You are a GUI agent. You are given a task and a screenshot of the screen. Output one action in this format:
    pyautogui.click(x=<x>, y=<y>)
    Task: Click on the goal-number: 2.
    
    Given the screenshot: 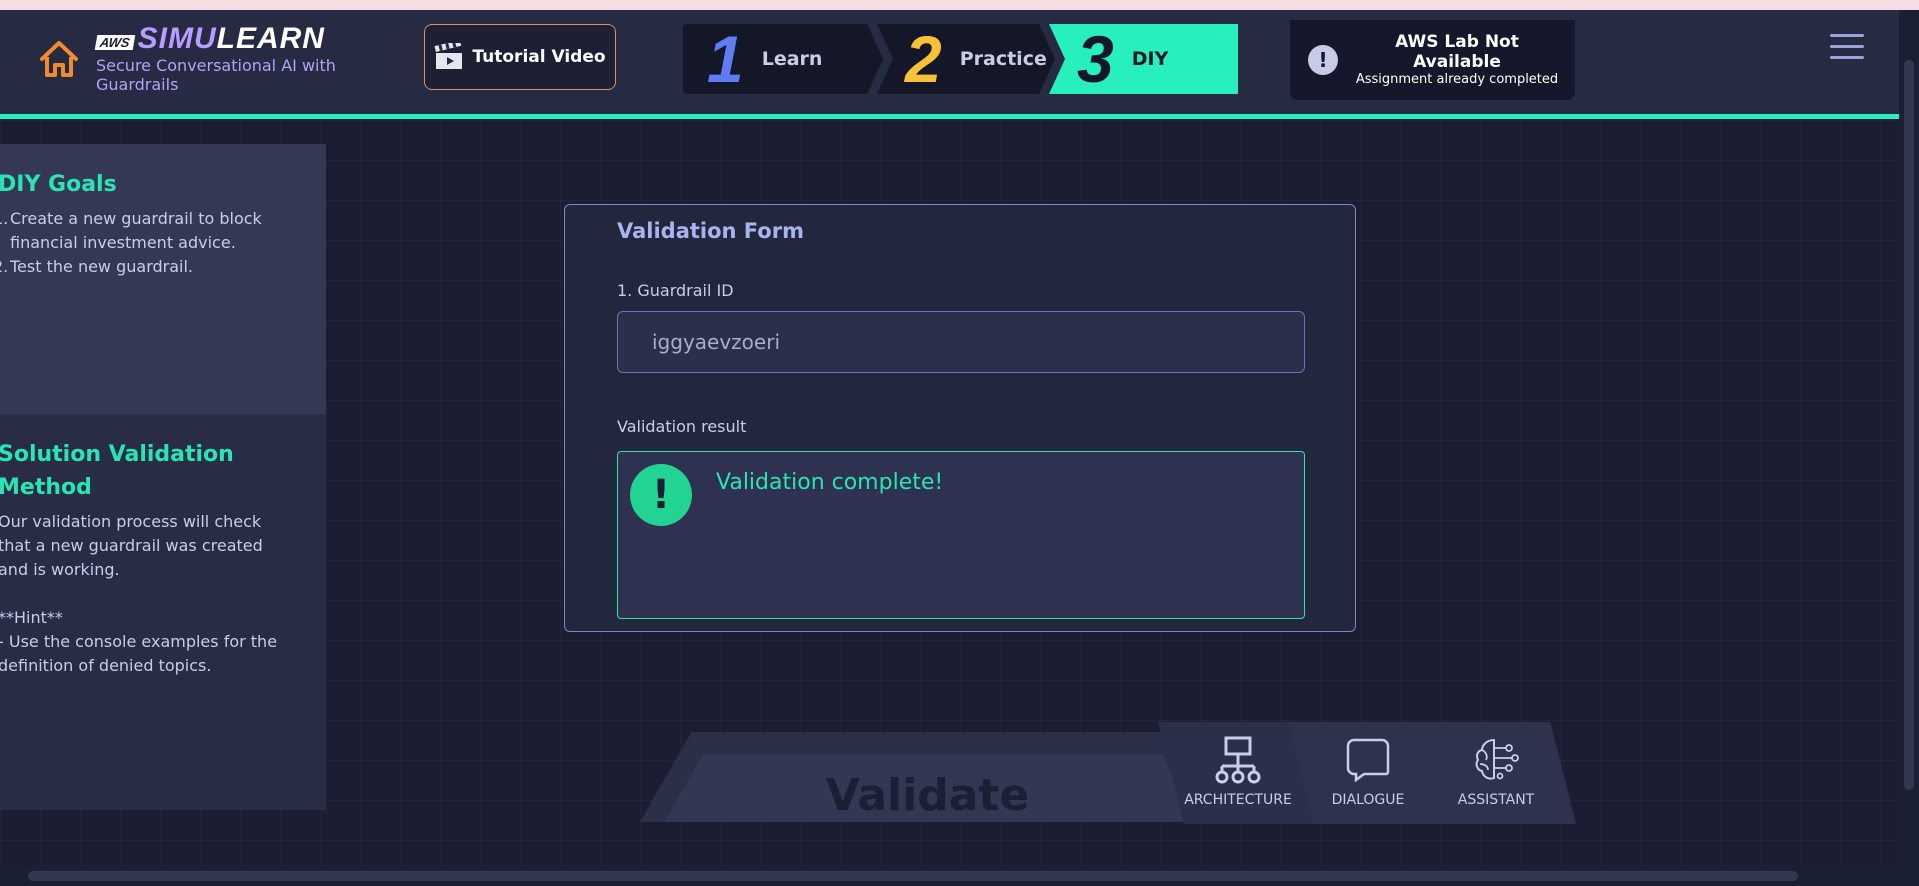 What is the action you would take?
    pyautogui.click(x=4, y=266)
    